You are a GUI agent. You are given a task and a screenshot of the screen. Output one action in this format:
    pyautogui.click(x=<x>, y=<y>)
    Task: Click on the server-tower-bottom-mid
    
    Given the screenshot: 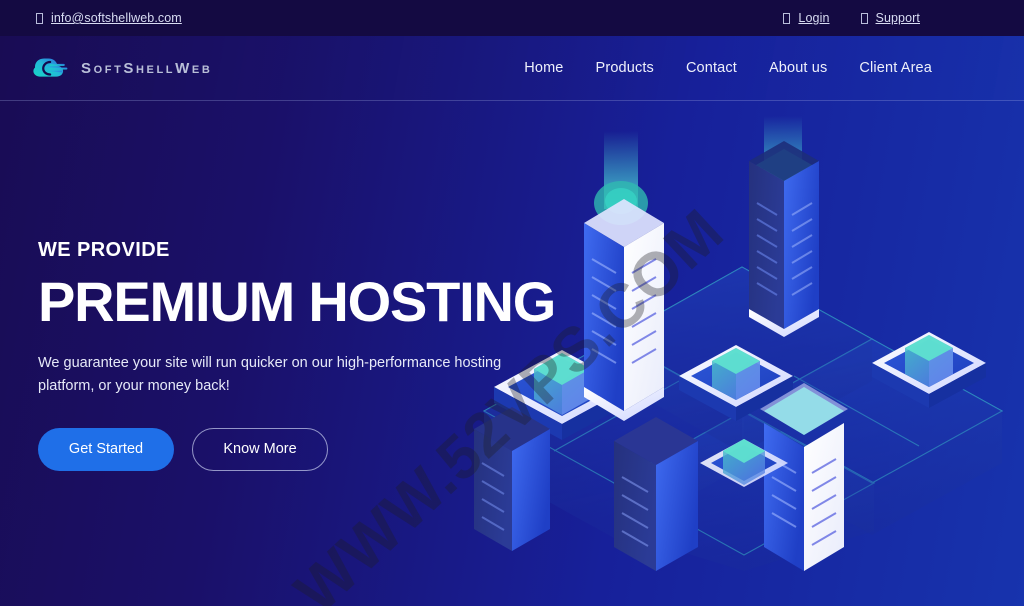 What is the action you would take?
    pyautogui.click(x=656, y=494)
    